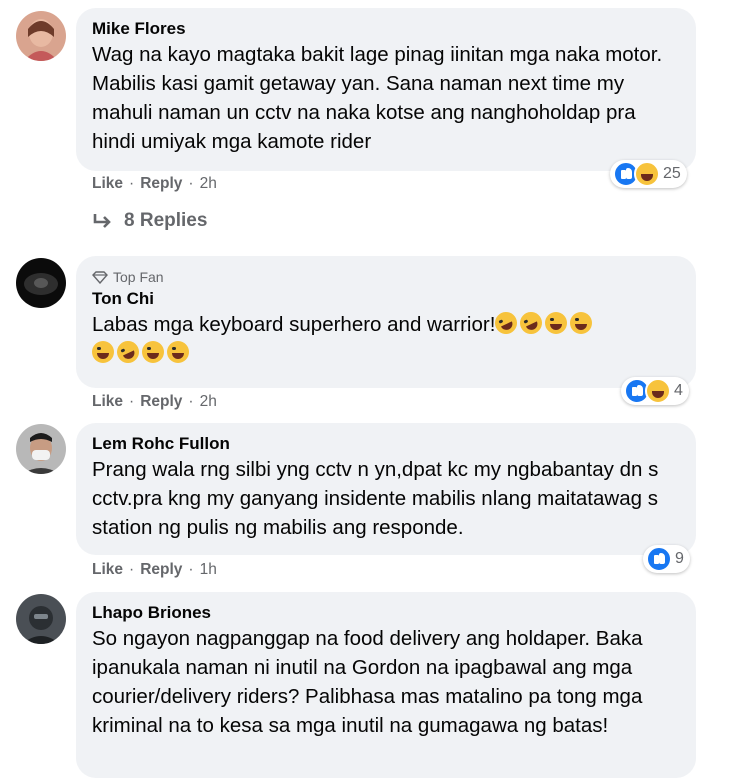 Image resolution: width=750 pixels, height=781 pixels. I want to click on comment-actions: Like · Reply · 1h, so click(154, 570).